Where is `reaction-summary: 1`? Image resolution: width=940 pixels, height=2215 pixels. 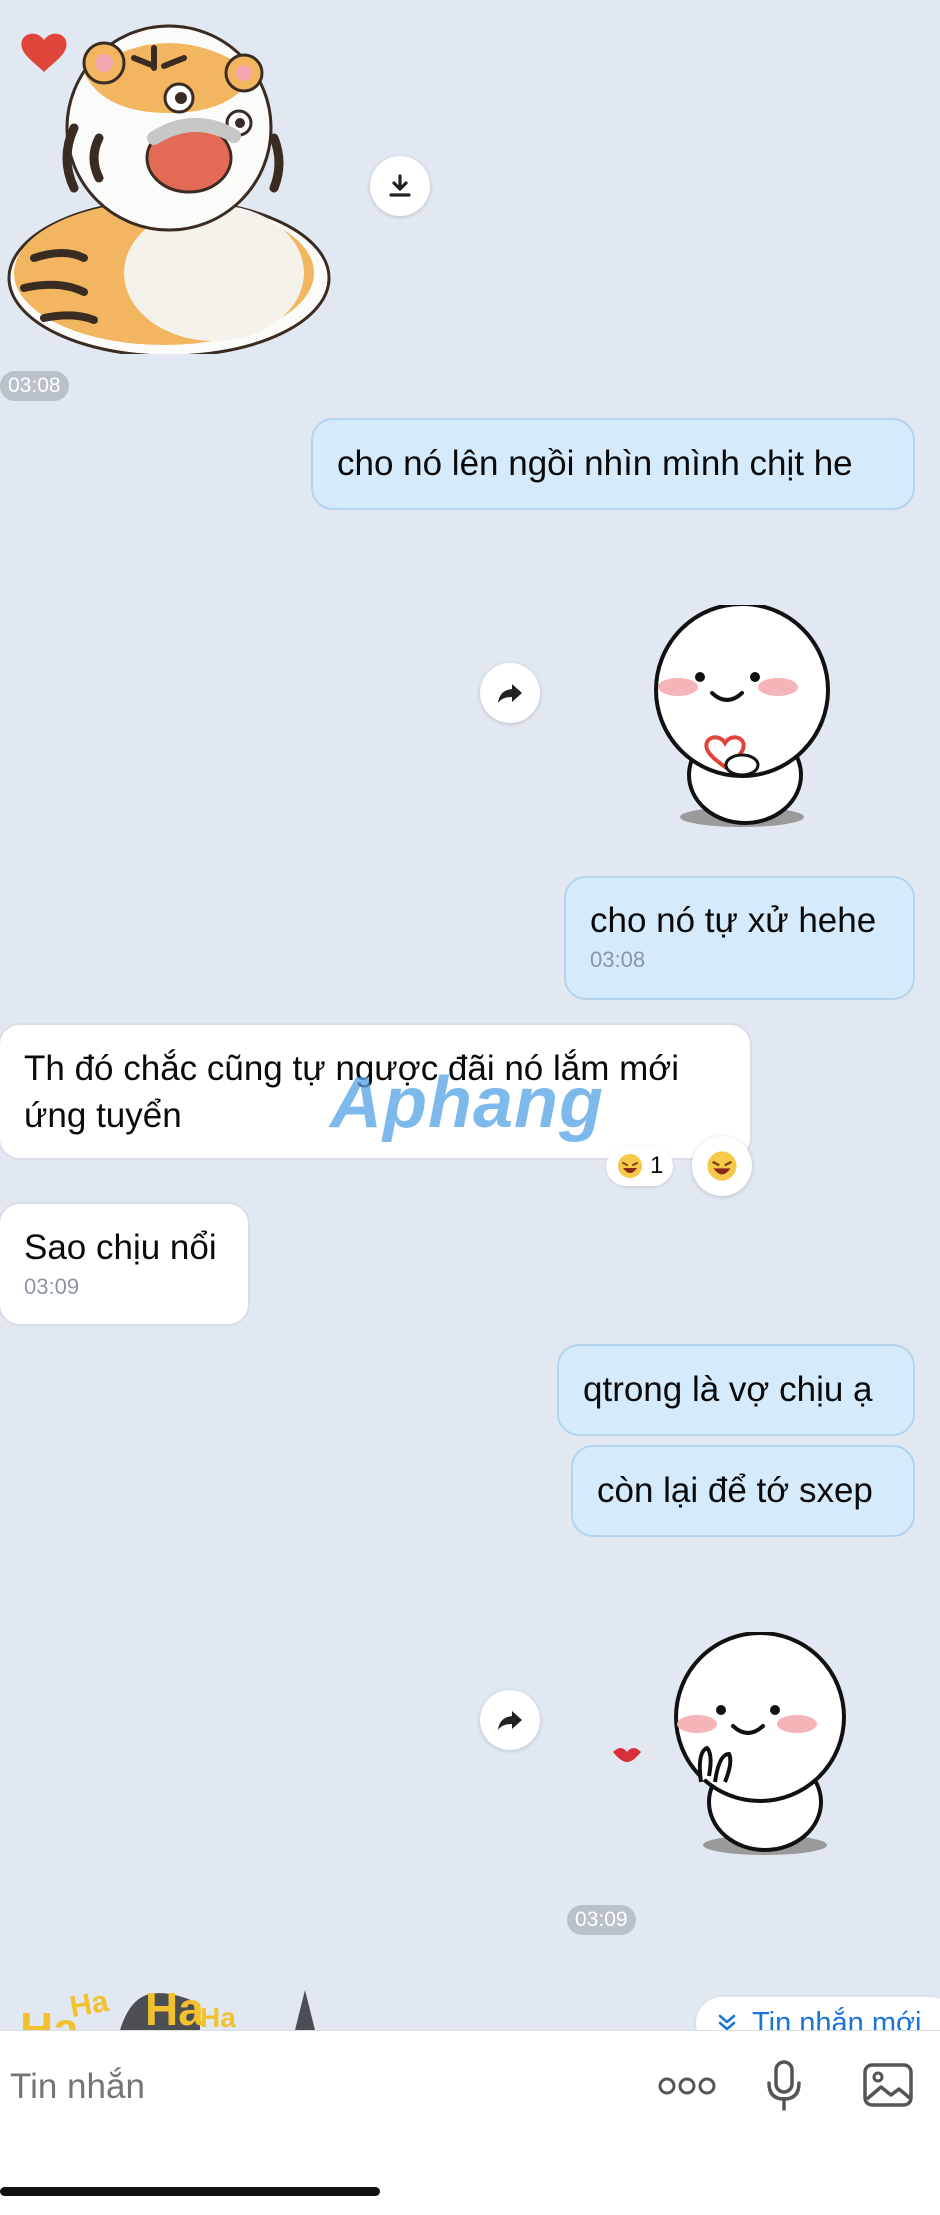 reaction-summary: 1 is located at coordinates (640, 1166).